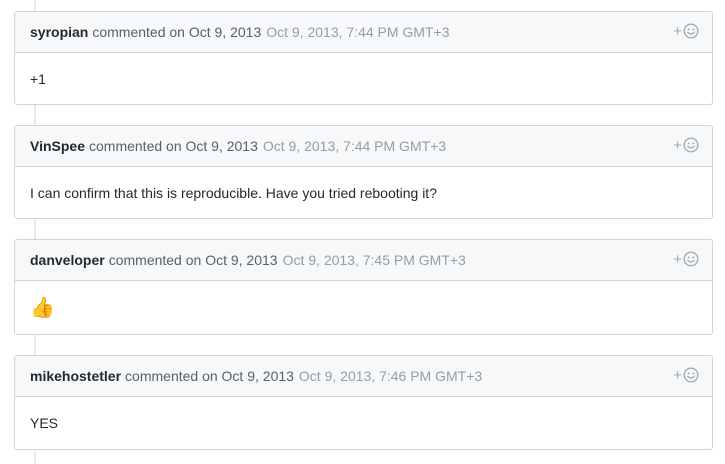 The image size is (725, 464). I want to click on thumbs-up-emoji: 👍, so click(42, 307).